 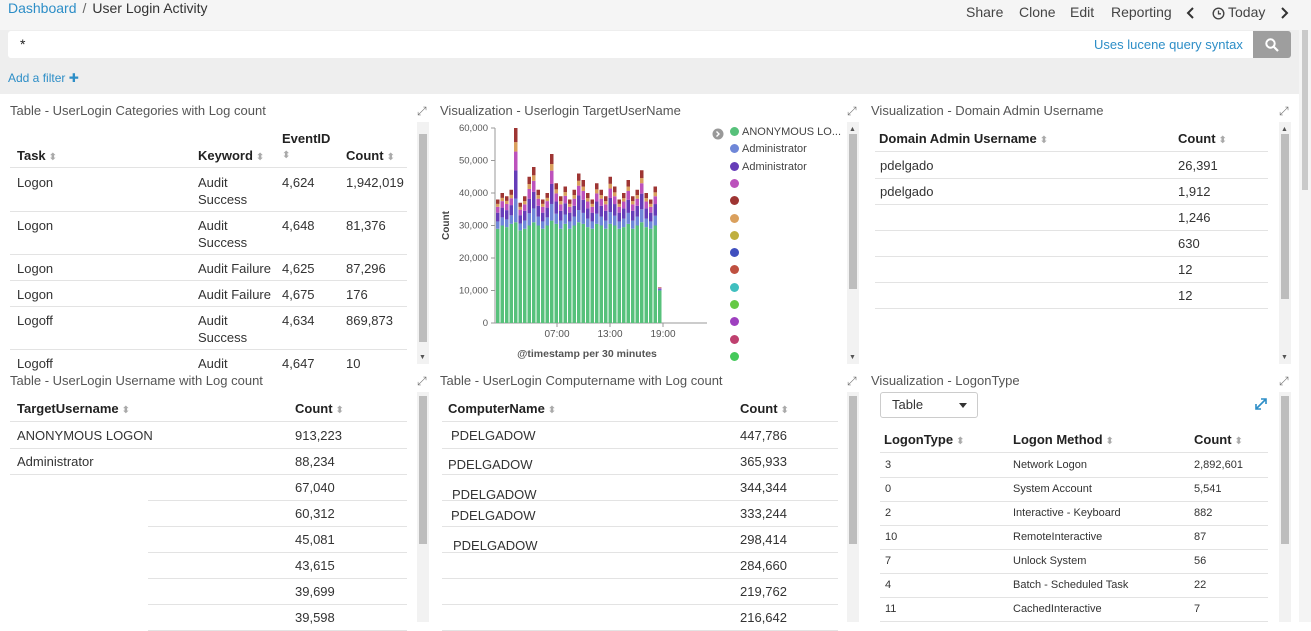 I want to click on share-button: Share, so click(x=984, y=12).